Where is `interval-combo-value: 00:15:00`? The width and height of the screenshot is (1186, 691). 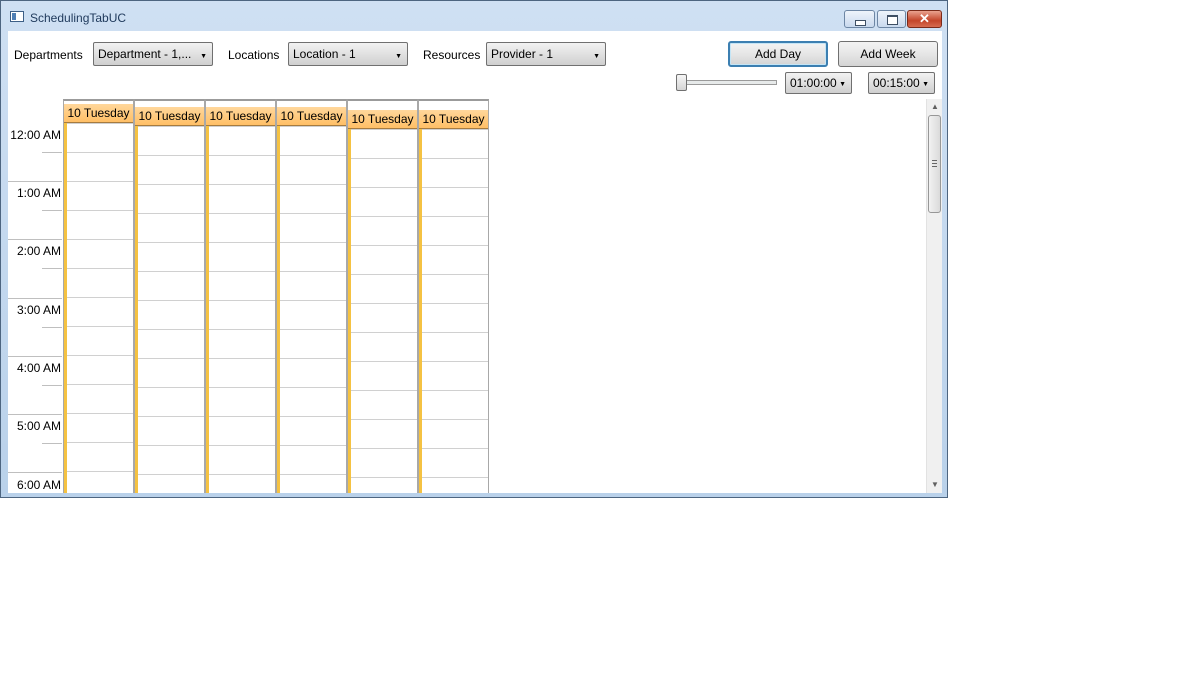
interval-combo-value: 00:15:00 is located at coordinates (896, 83).